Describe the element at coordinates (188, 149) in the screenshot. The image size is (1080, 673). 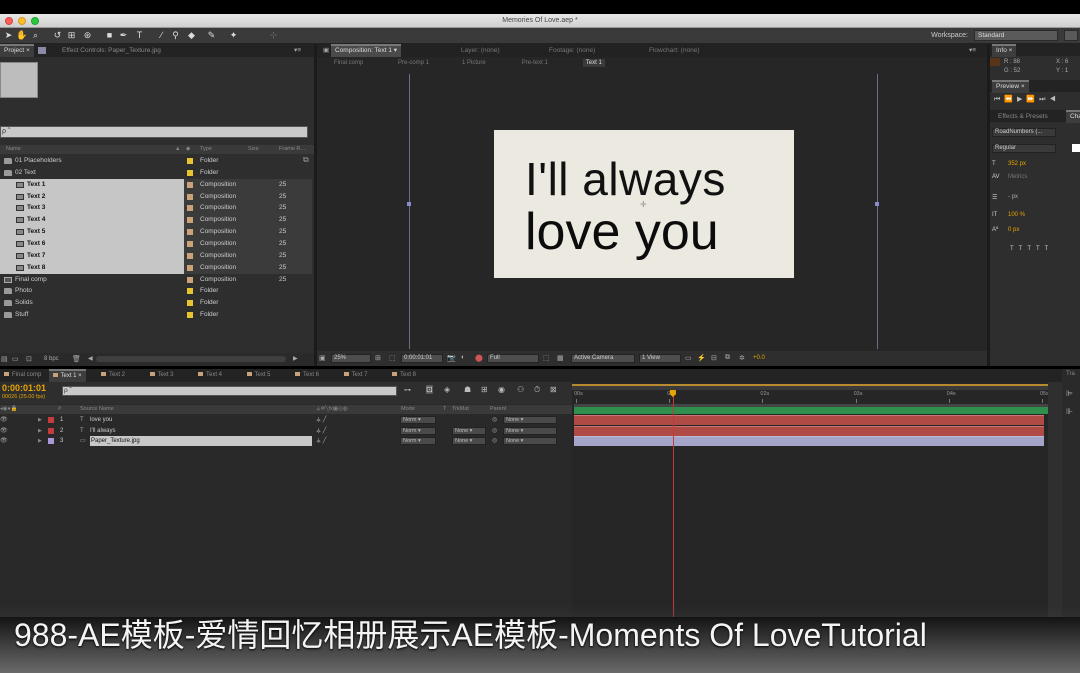
I see `label-column-icon: ◆` at that location.